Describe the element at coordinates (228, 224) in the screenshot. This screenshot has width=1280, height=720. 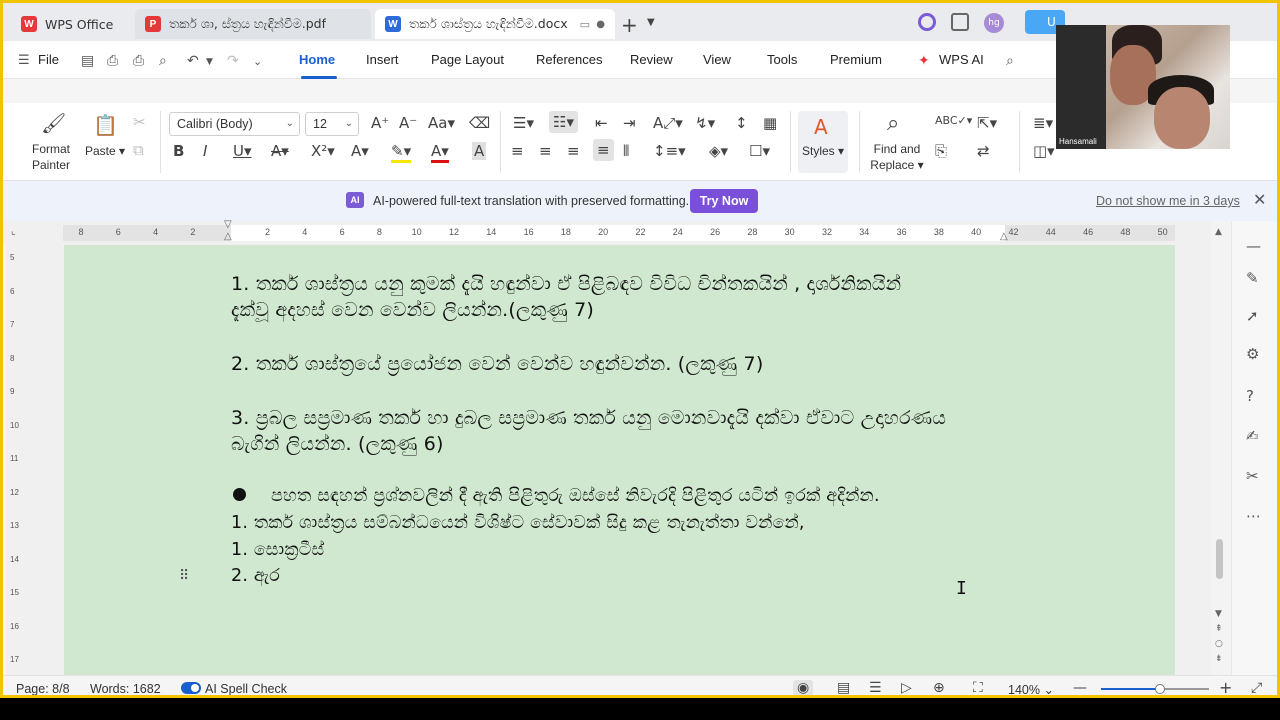
I see `first-line-indent-marker-icon: ▽` at that location.